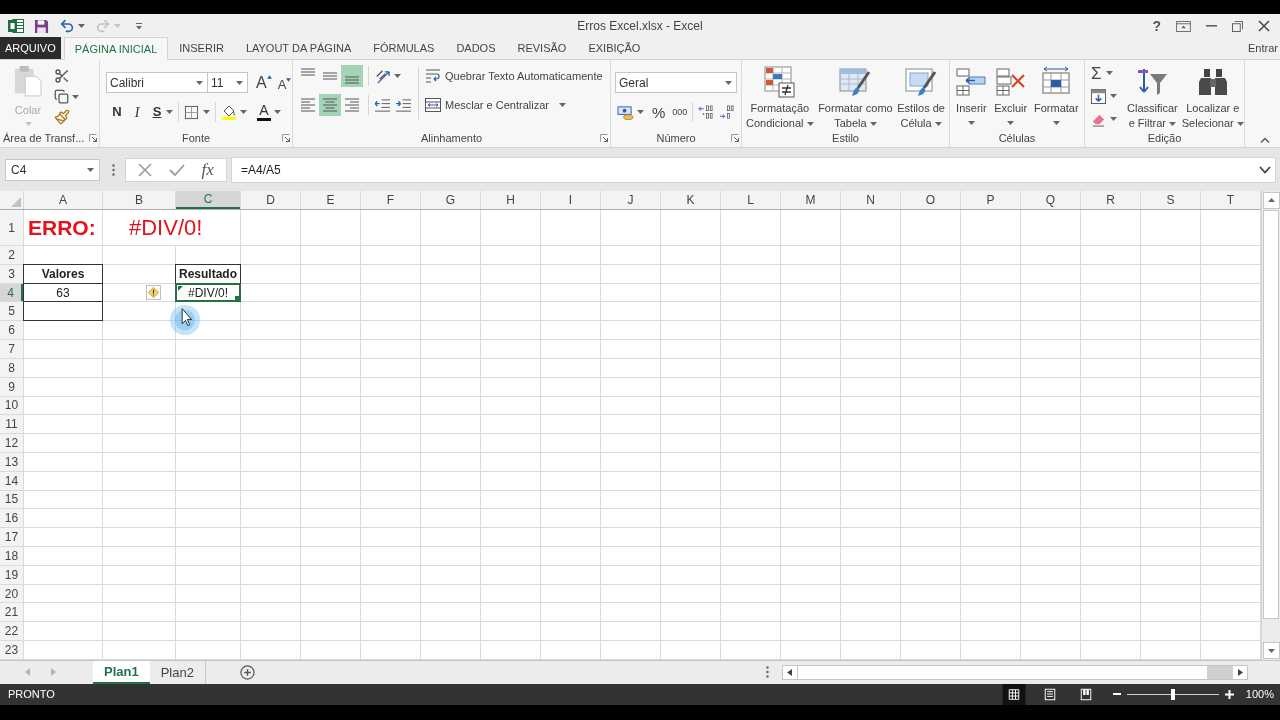 The height and width of the screenshot is (720, 1280). Describe the element at coordinates (229, 112) in the screenshot. I see `fill-color-icon` at that location.